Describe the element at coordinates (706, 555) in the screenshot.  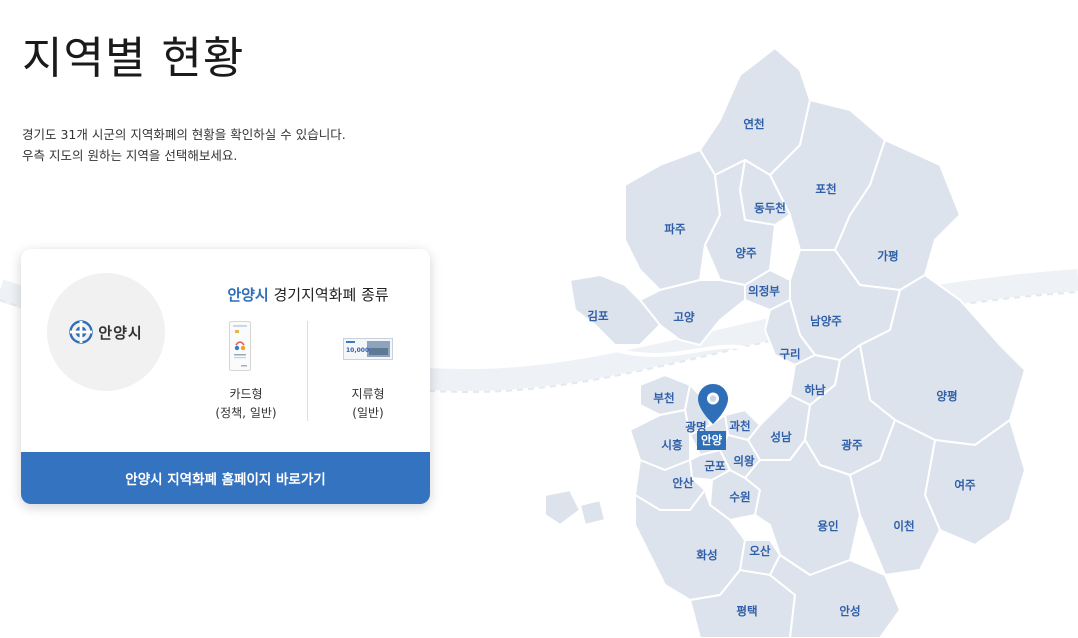
I see `region-hwaseong: 화성` at that location.